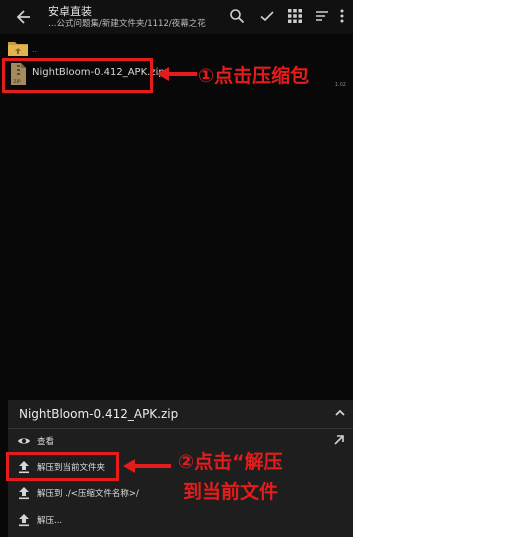 The image size is (508, 537). Describe the element at coordinates (62, 466) in the screenshot. I see `highlight-box-extract-here` at that location.